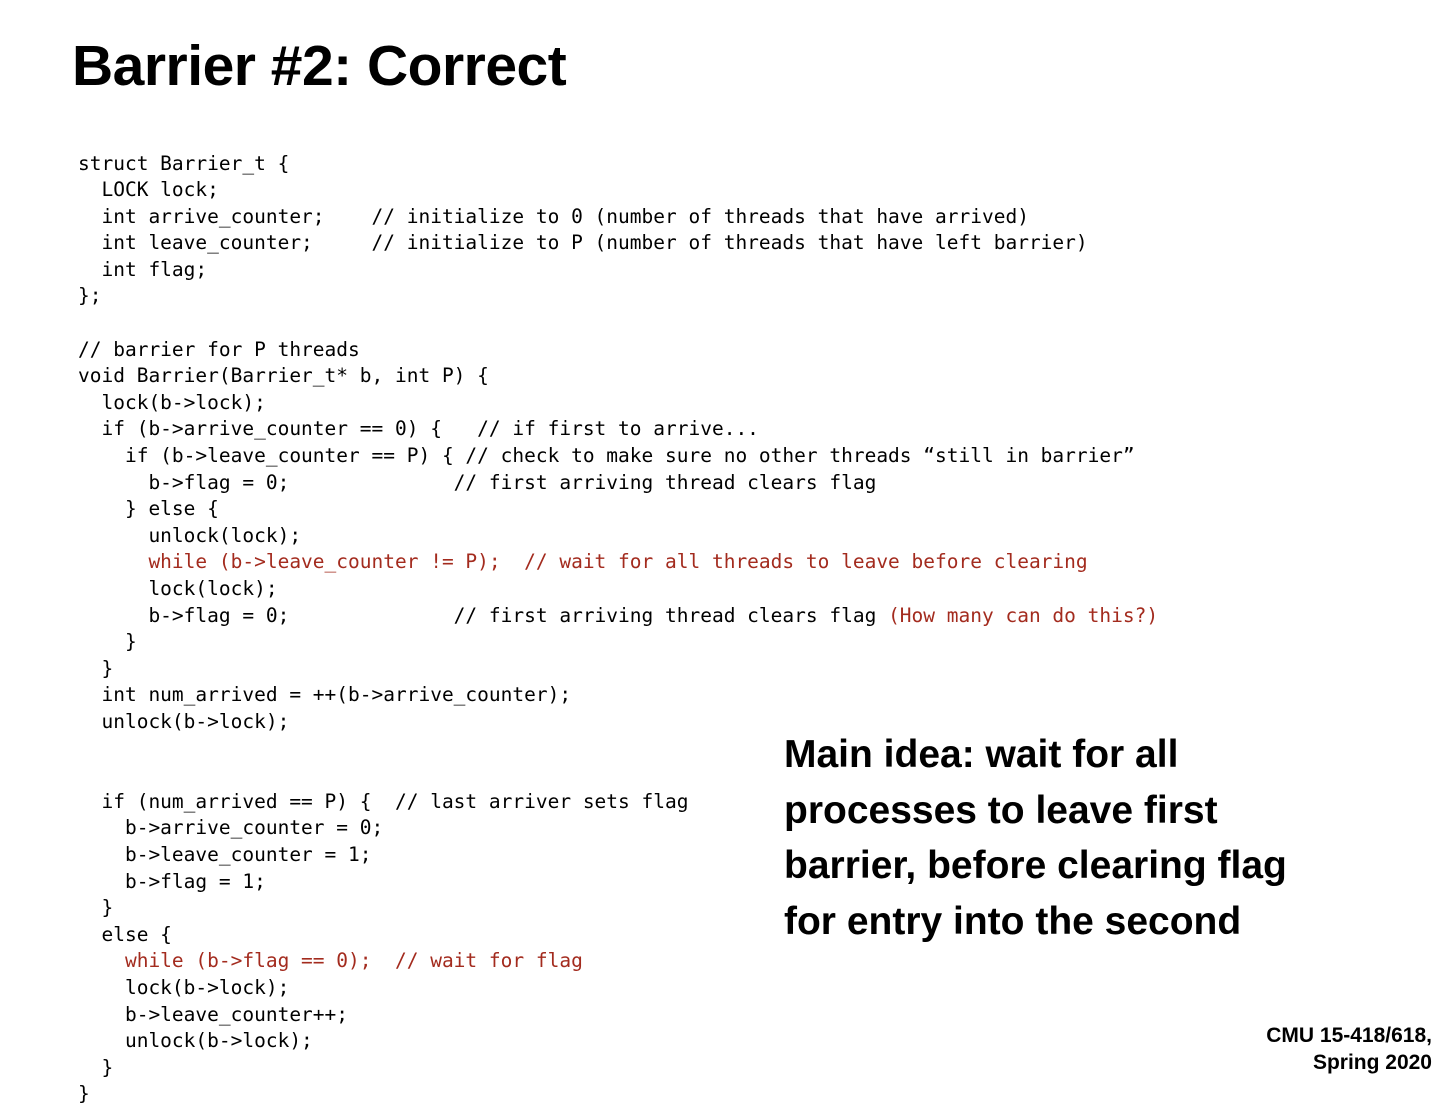 The width and height of the screenshot is (1440, 1108). Describe the element at coordinates (283, 376) in the screenshot. I see `code-span: void Barrier(Barrier_t* b, int P) {` at that location.